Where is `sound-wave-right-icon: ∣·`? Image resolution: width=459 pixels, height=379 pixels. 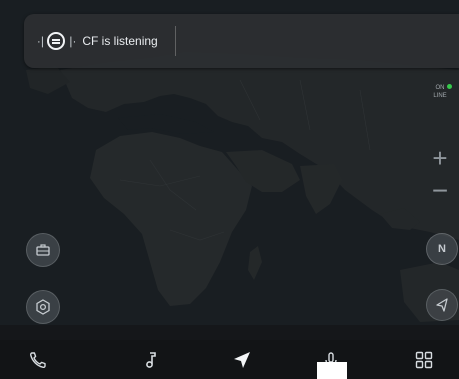 sound-wave-right-icon: ∣· is located at coordinates (72, 41).